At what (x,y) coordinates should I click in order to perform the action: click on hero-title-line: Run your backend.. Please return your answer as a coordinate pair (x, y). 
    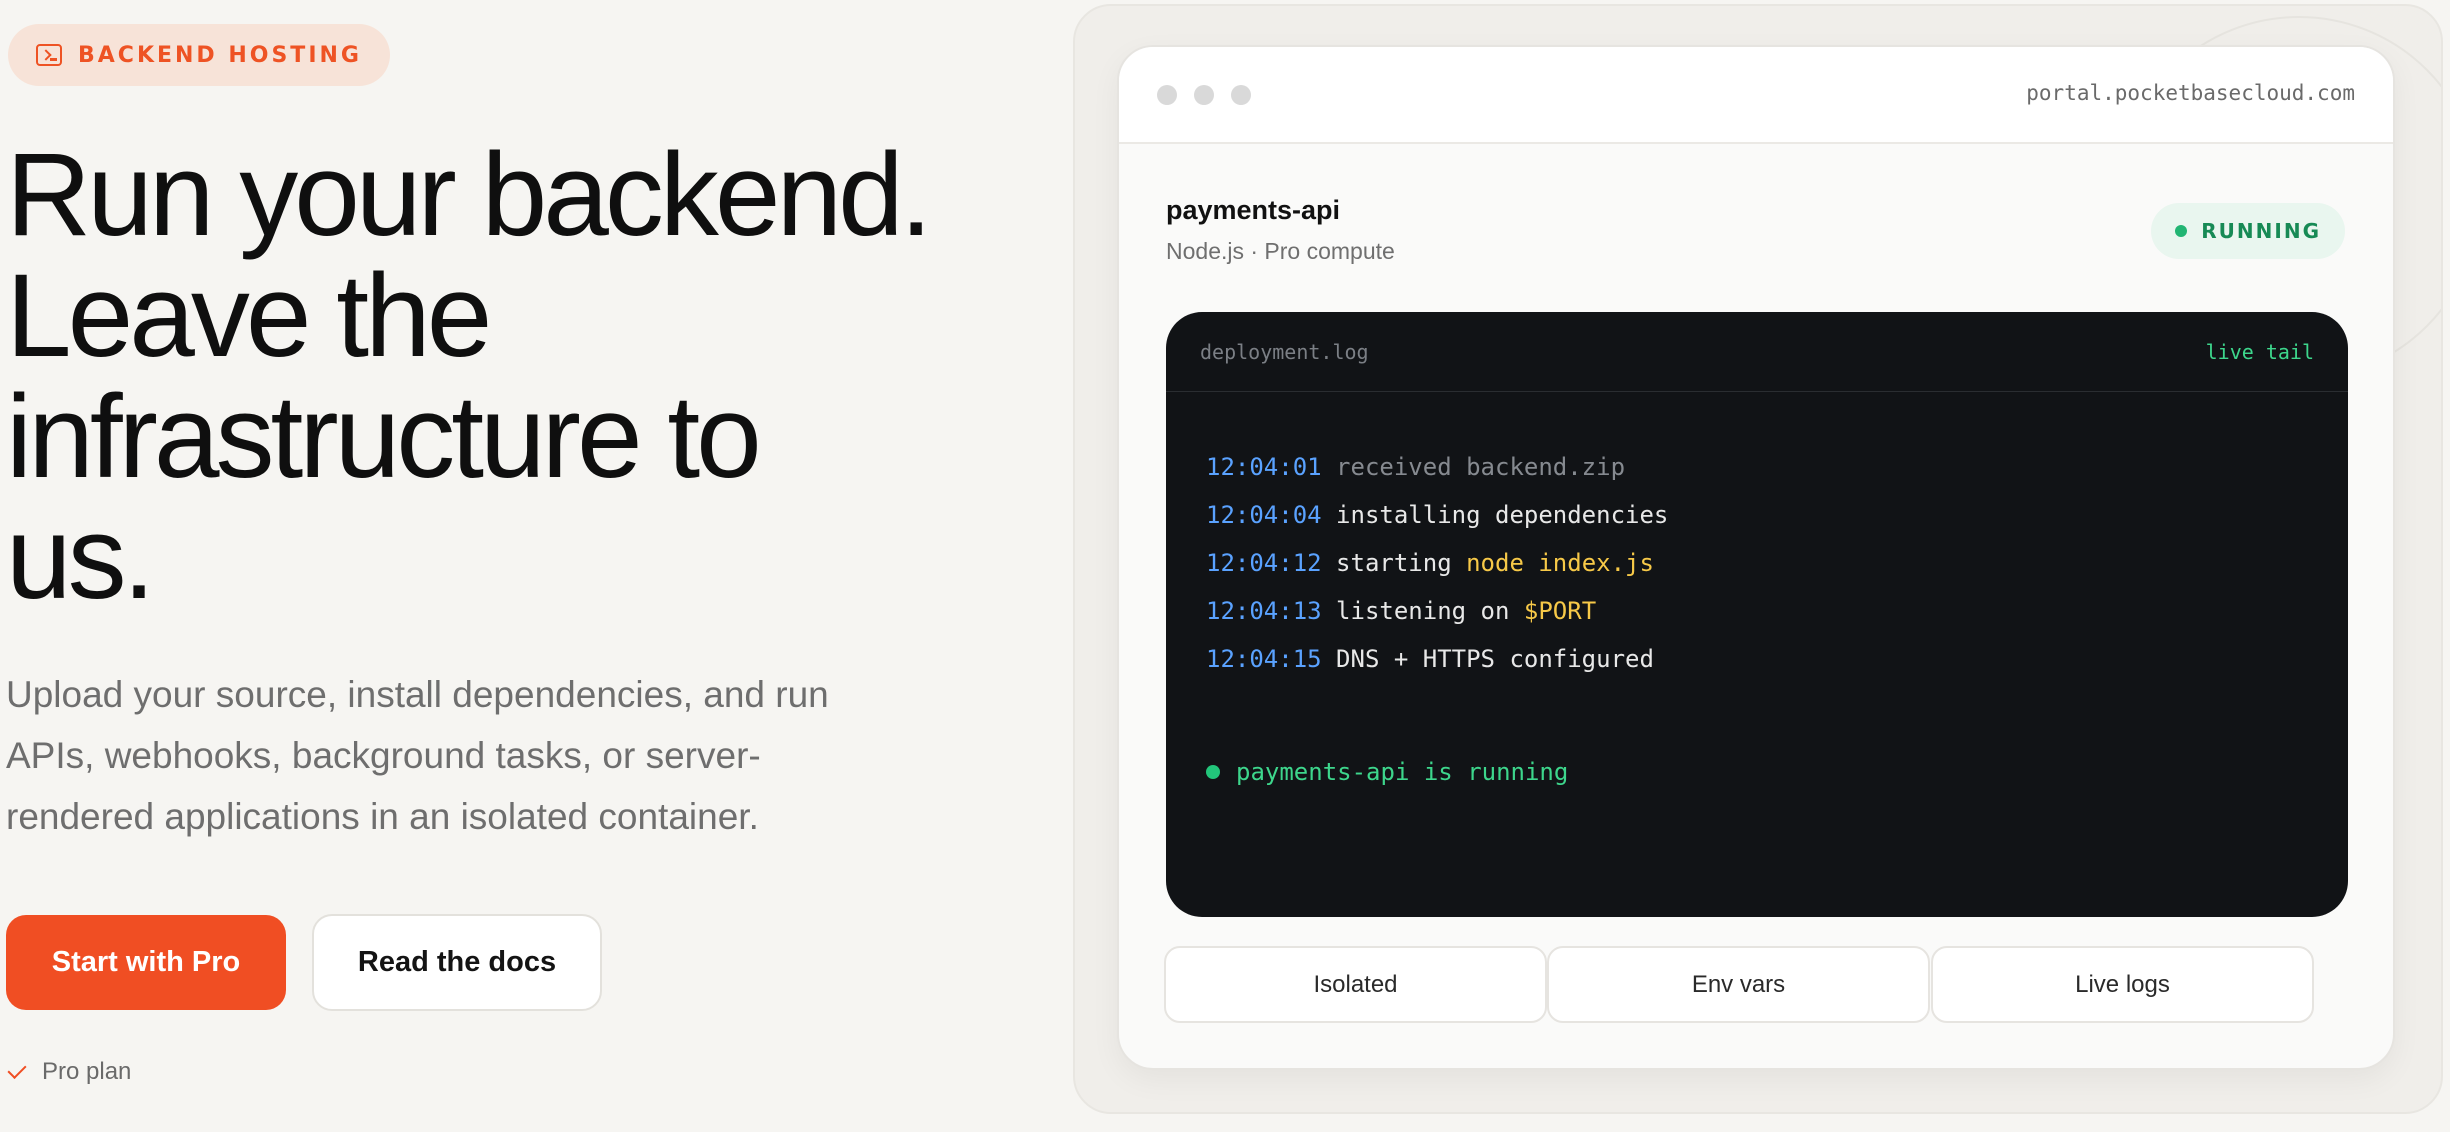
    Looking at the image, I should click on (469, 195).